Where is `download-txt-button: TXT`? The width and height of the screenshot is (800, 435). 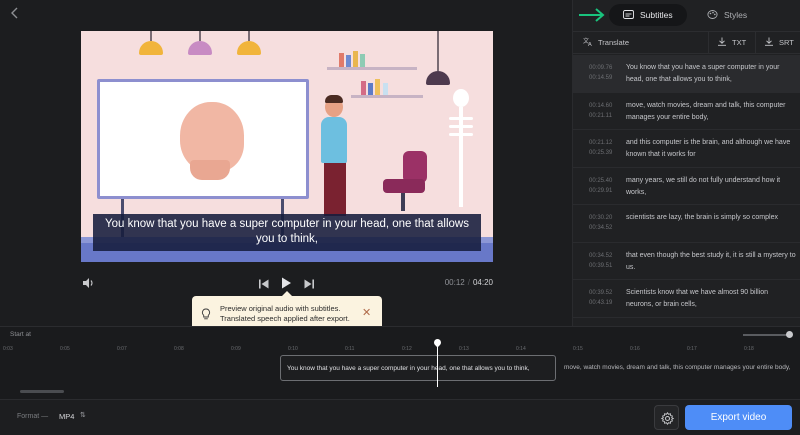
download-txt-button: TXT is located at coordinates (731, 43).